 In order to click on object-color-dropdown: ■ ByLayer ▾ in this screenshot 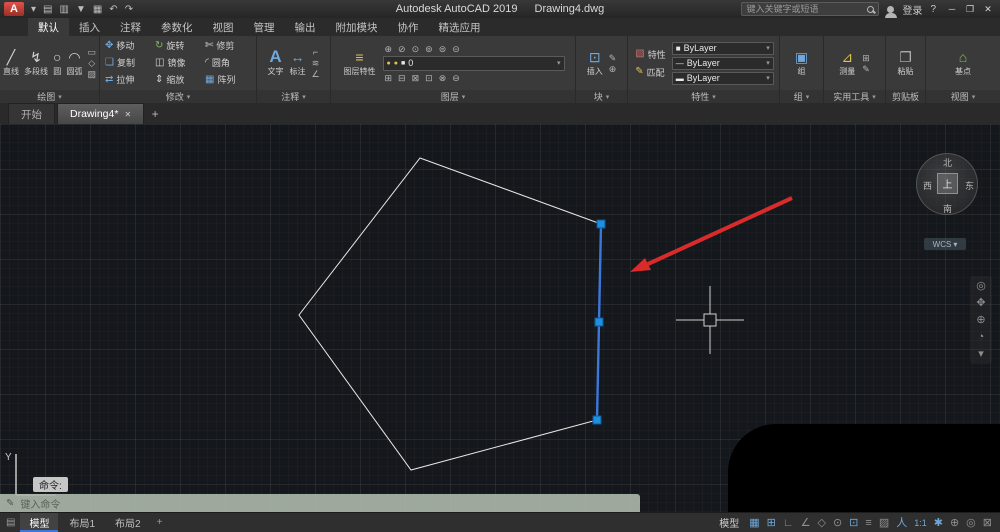, I will do `click(722, 48)`.